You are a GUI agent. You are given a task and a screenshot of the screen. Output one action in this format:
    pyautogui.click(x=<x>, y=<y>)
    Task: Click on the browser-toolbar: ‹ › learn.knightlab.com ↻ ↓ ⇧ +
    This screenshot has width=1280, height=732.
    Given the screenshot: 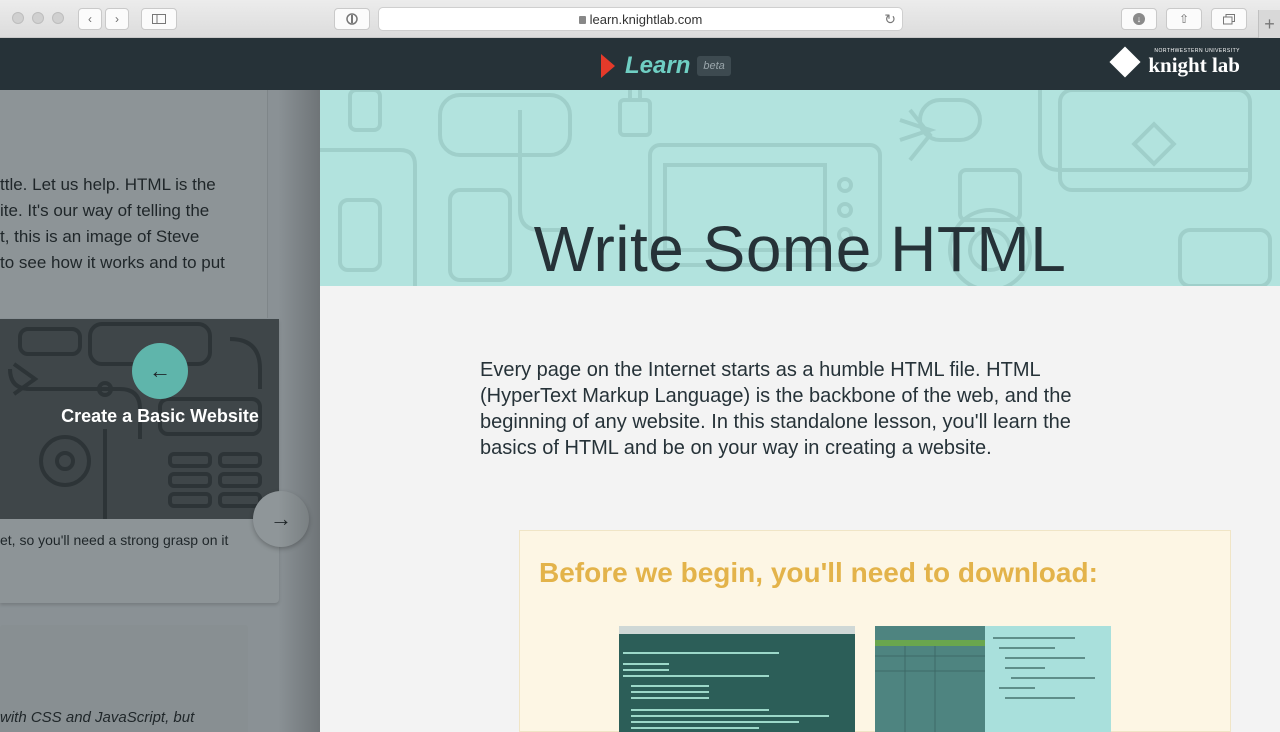 What is the action you would take?
    pyautogui.click(x=640, y=19)
    